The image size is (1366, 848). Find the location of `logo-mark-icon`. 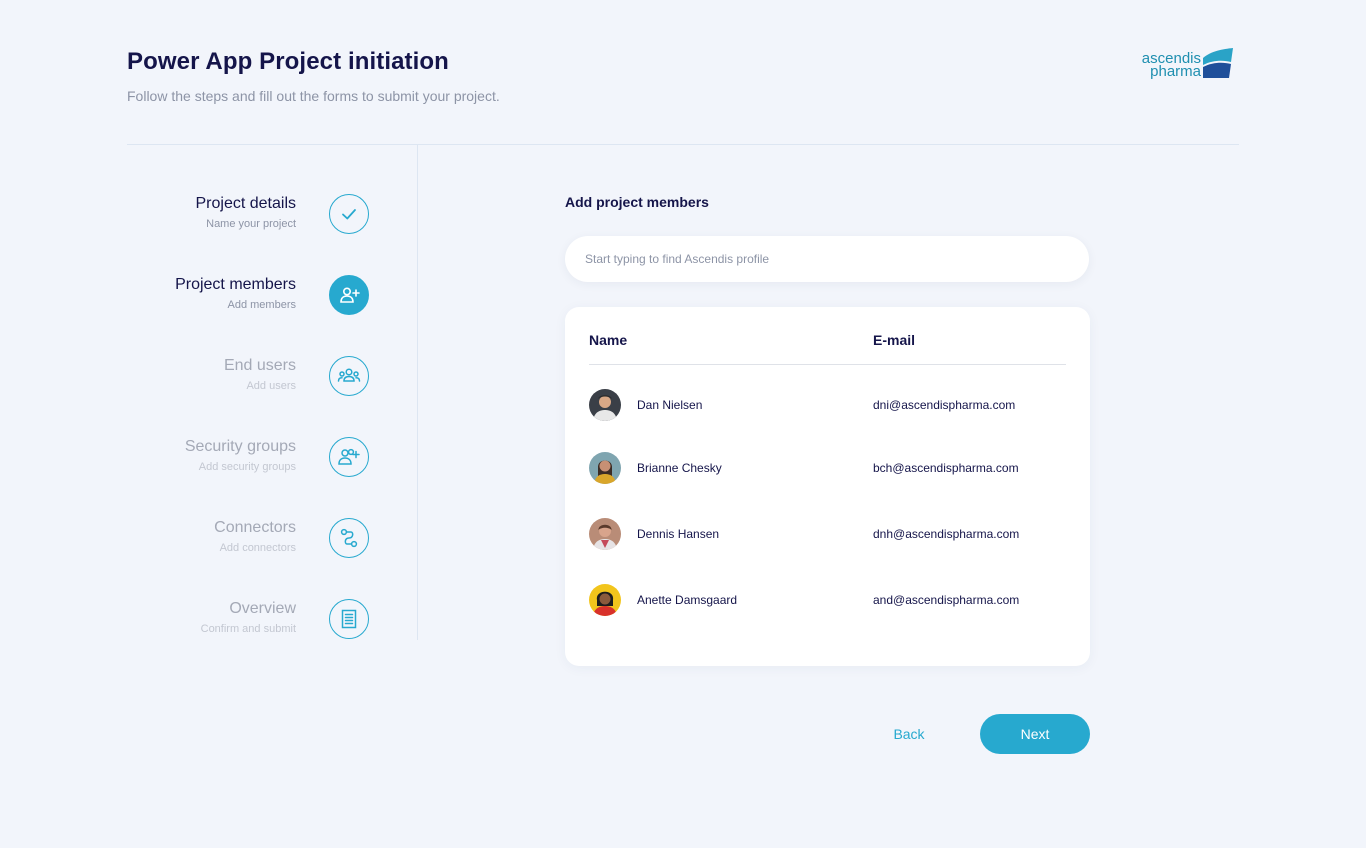

logo-mark-icon is located at coordinates (1218, 63).